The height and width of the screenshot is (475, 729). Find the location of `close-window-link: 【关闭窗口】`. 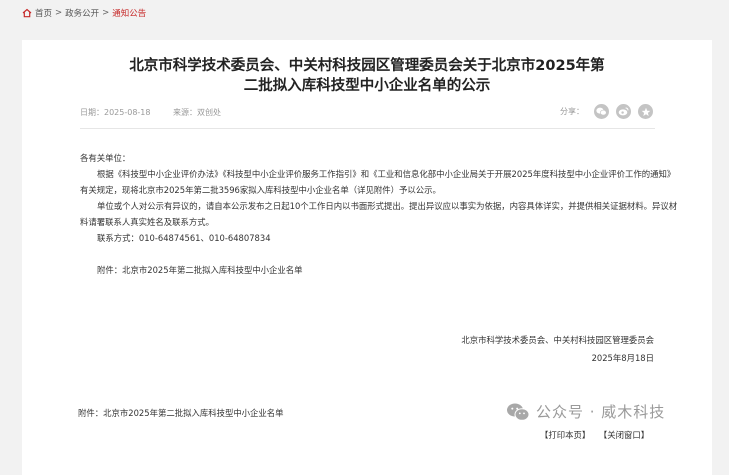

close-window-link: 【关闭窗口】 is located at coordinates (624, 435).